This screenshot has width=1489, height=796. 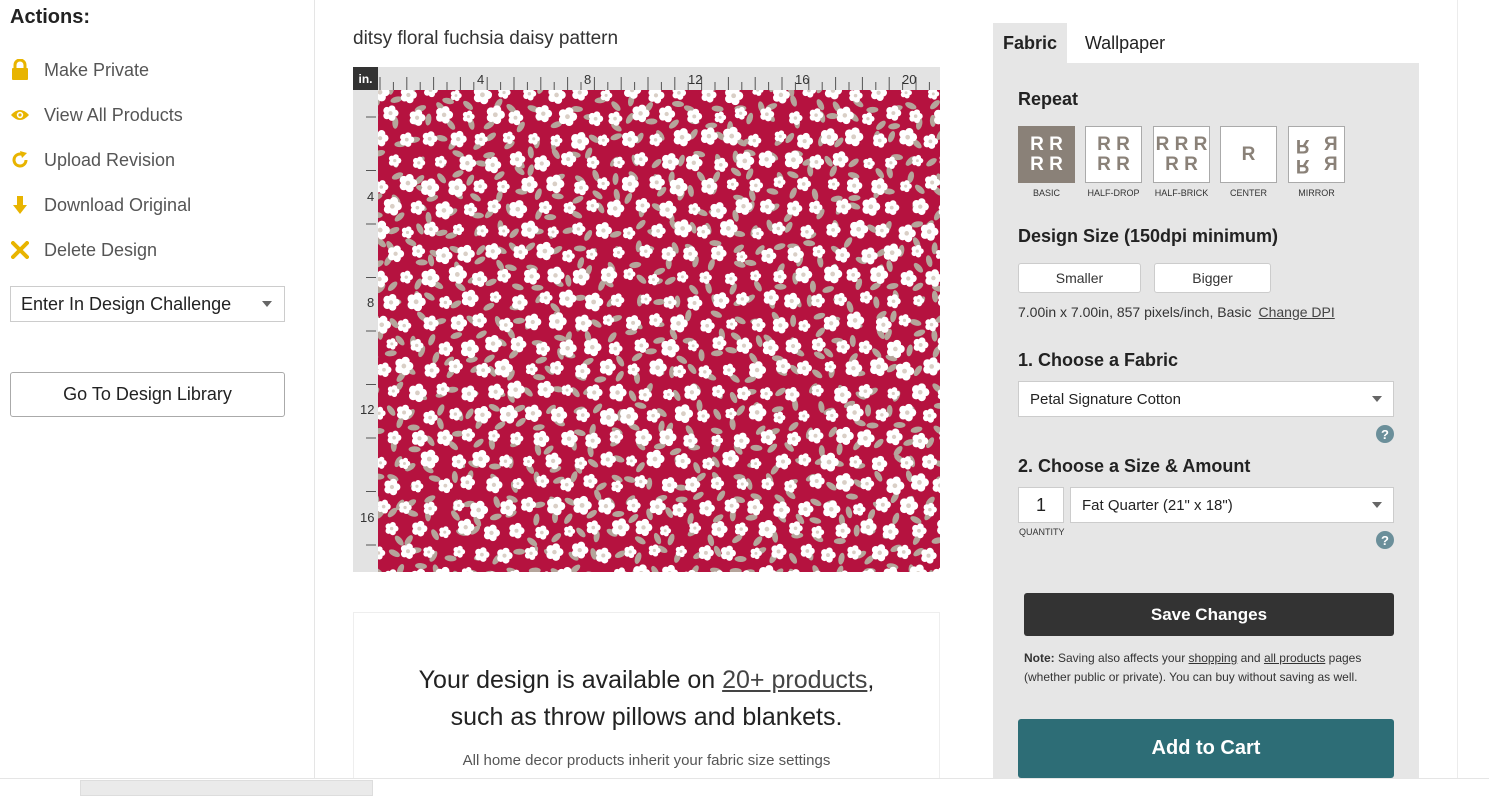 I want to click on repeat-caption: HALF-DROP, so click(x=1113, y=193).